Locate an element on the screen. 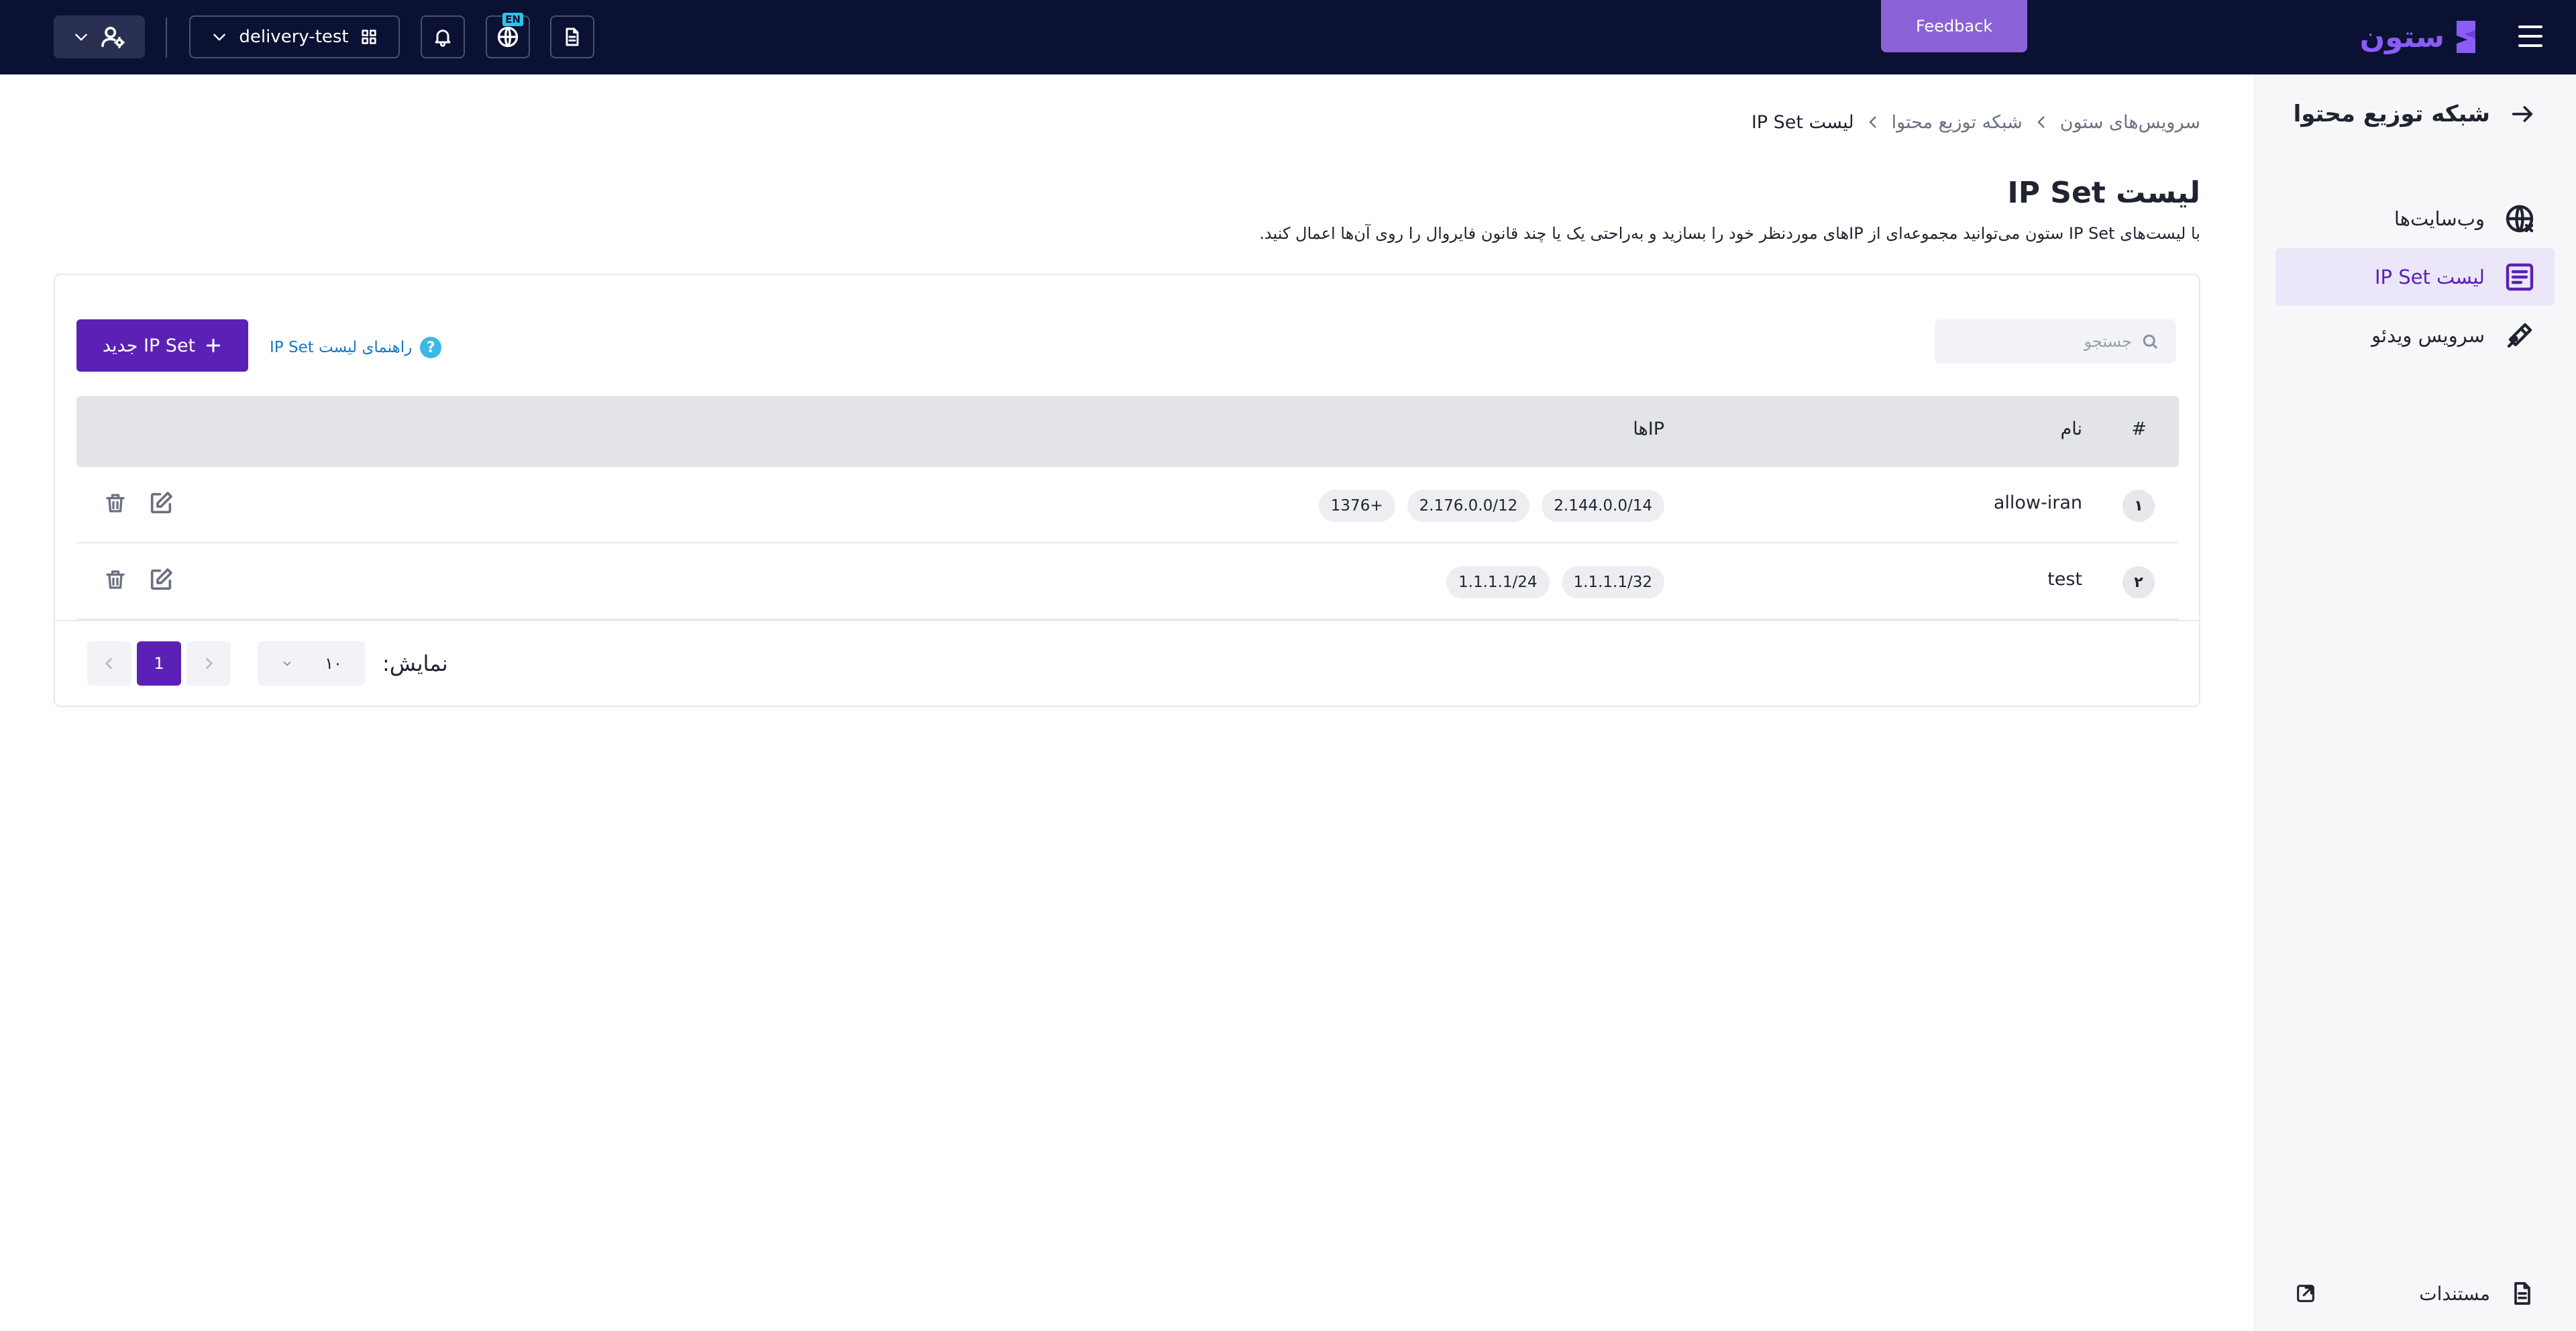 The width and height of the screenshot is (2576, 1331). project-name: delivery-test is located at coordinates (294, 37).